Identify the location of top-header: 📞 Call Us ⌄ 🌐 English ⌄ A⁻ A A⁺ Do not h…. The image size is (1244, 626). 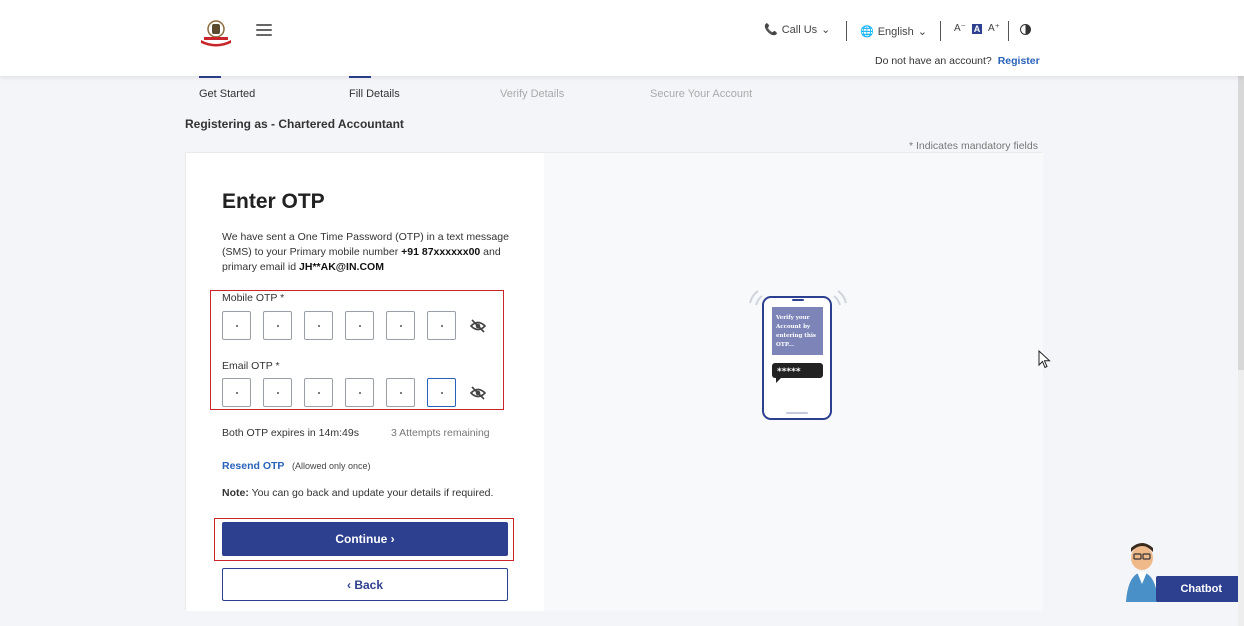
(622, 38).